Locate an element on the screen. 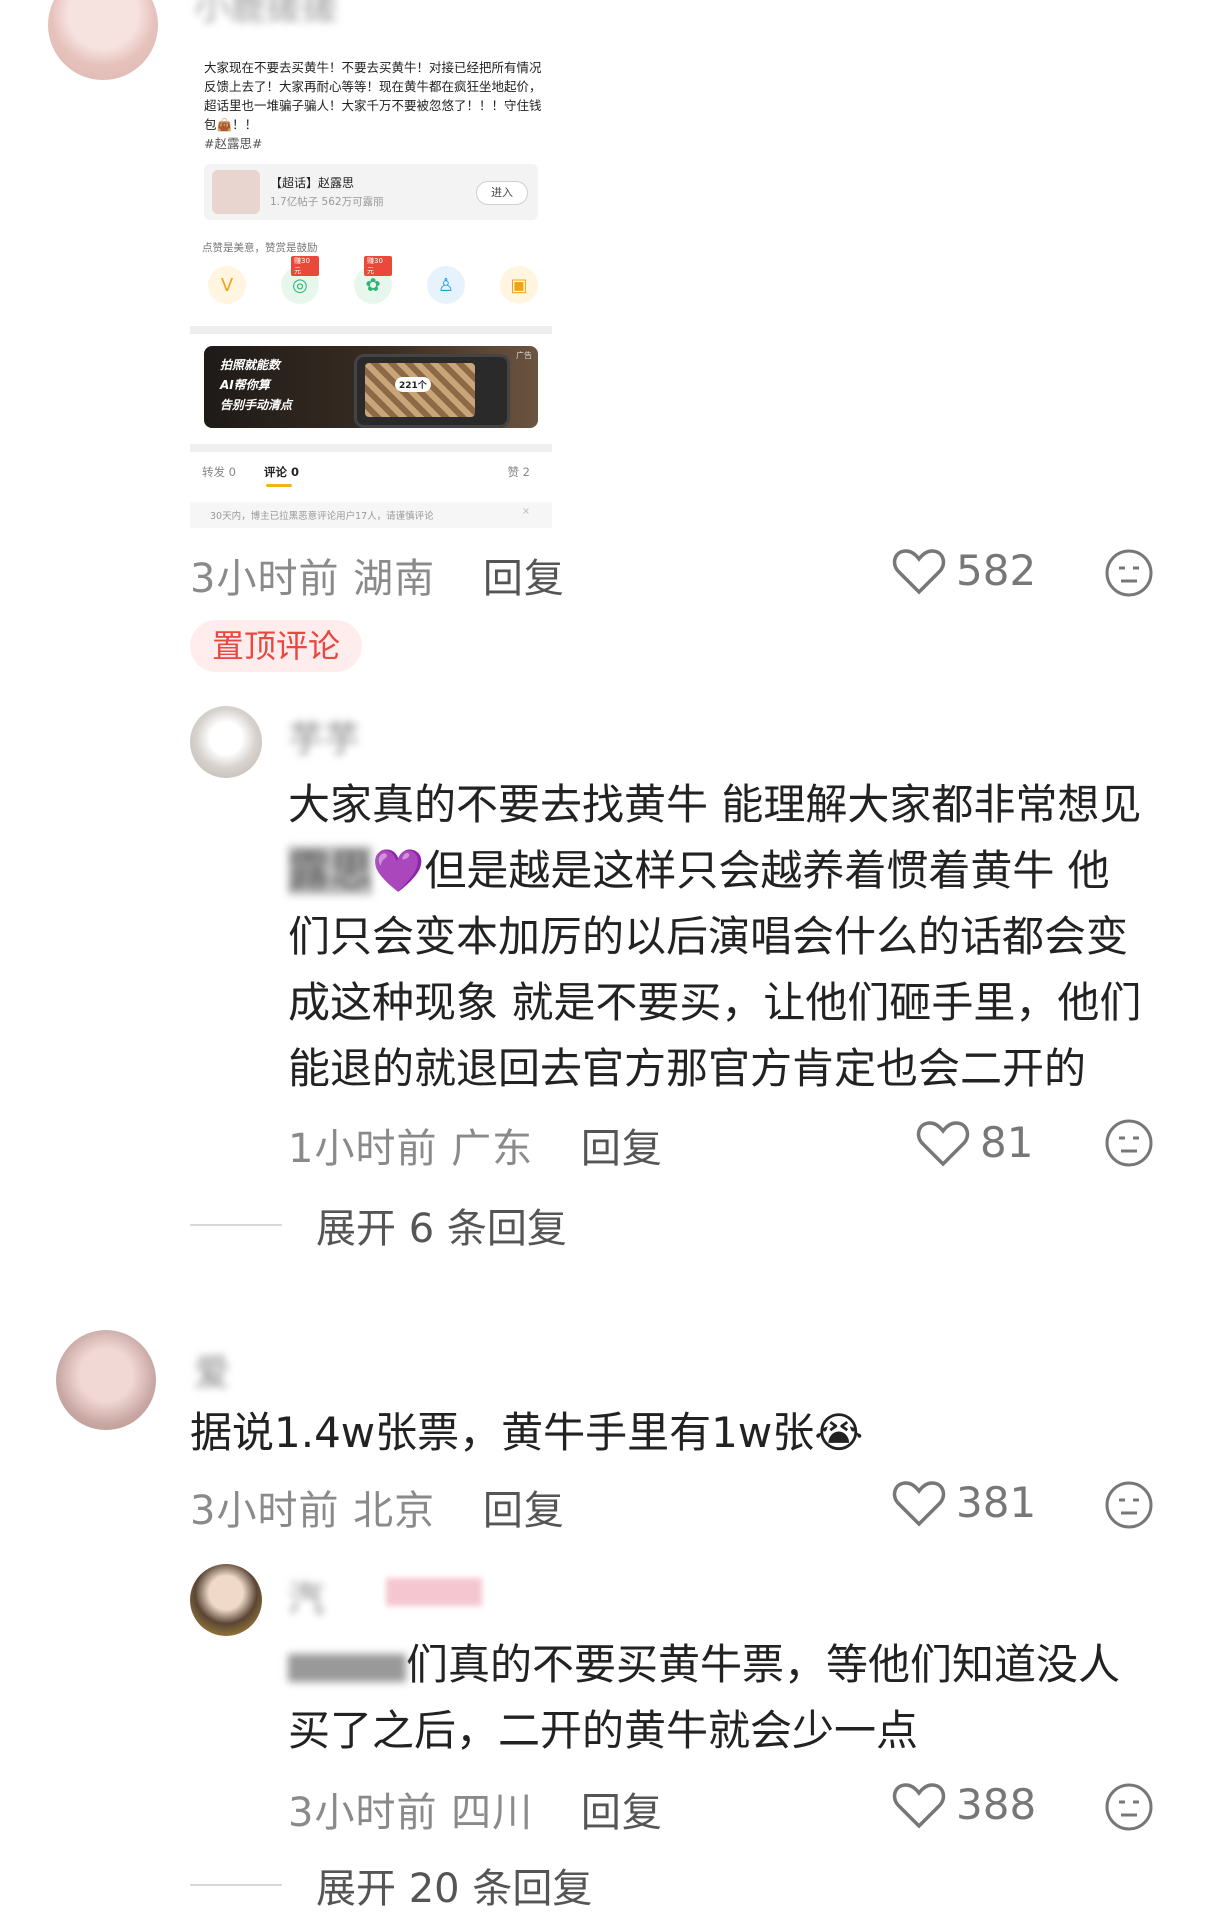 The width and height of the screenshot is (1206, 1920). comment-notice: 30天内，博主已拉黑恶意评论用户17人，请谨慎评论 × is located at coordinates (371, 515).